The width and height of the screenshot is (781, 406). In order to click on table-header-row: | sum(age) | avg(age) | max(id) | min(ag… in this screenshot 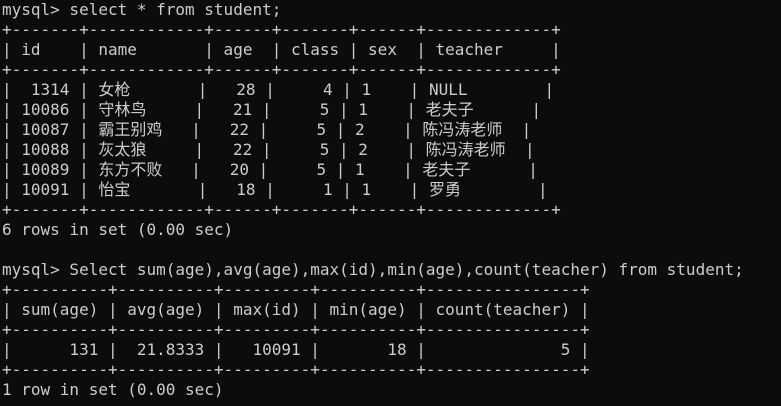, I will do `click(296, 309)`.